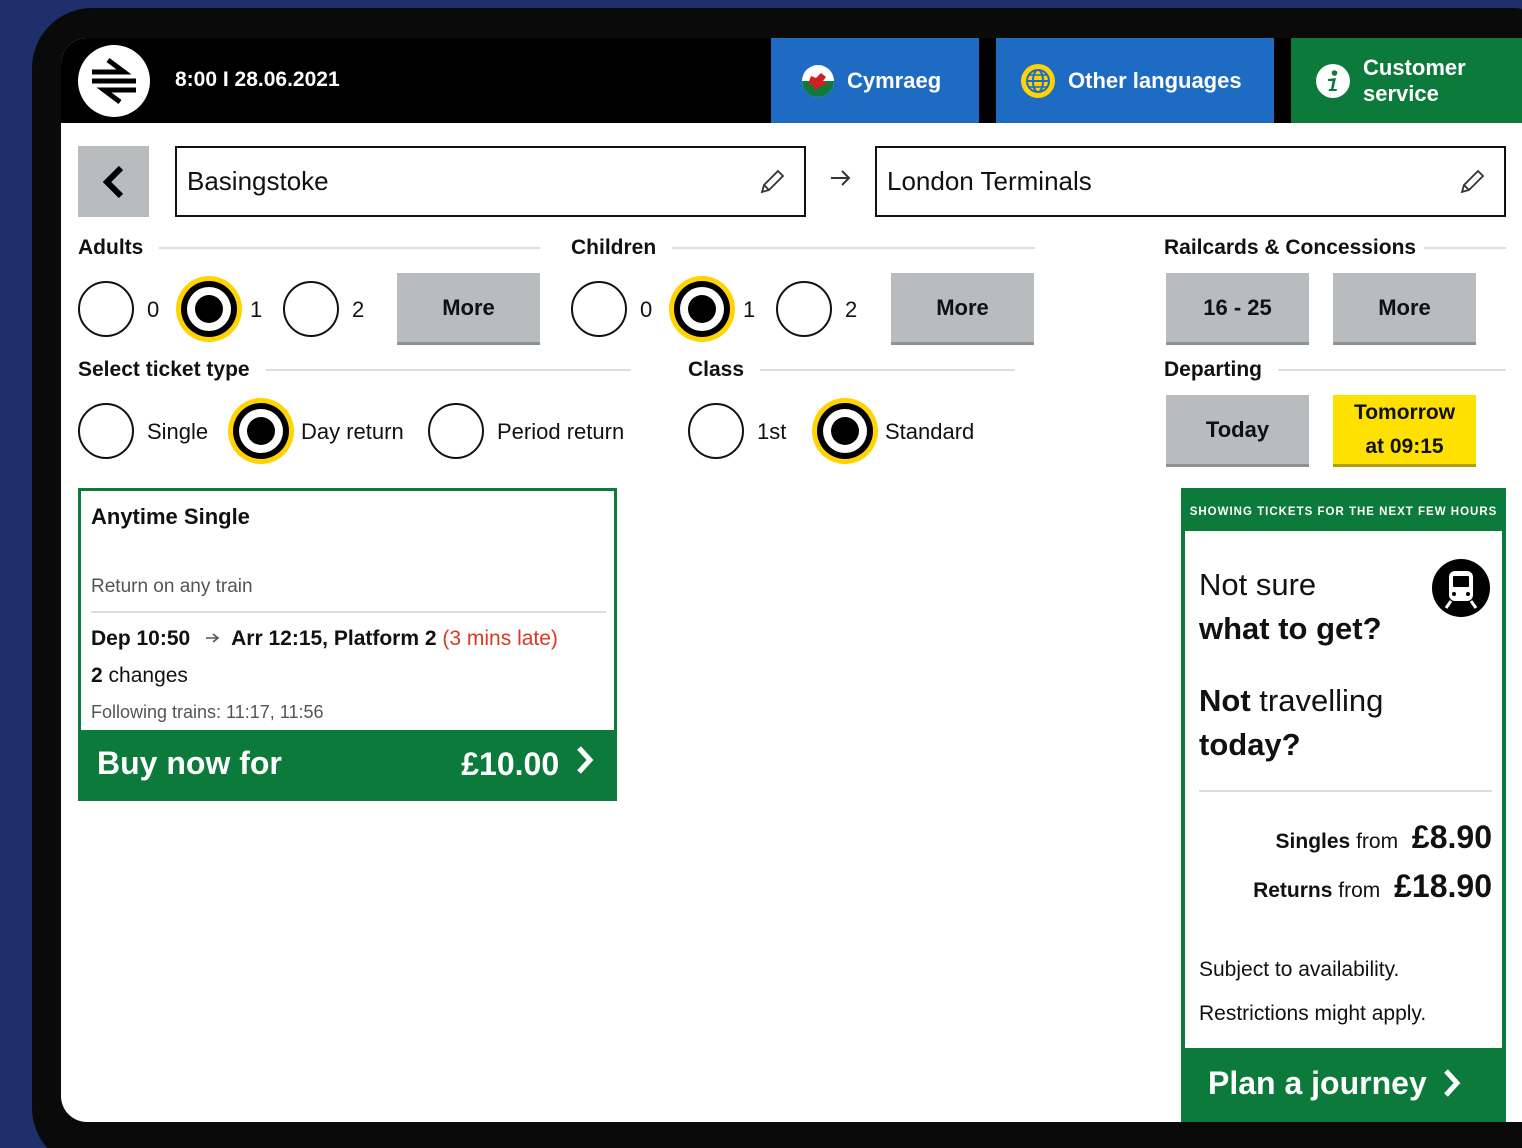  I want to click on info-icon, so click(1333, 81).